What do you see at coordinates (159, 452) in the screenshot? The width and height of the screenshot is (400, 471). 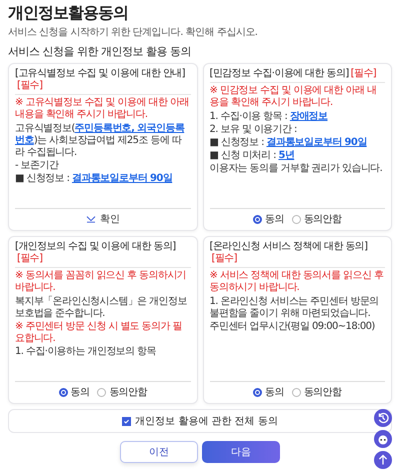 I see `previous-button: 이전` at bounding box center [159, 452].